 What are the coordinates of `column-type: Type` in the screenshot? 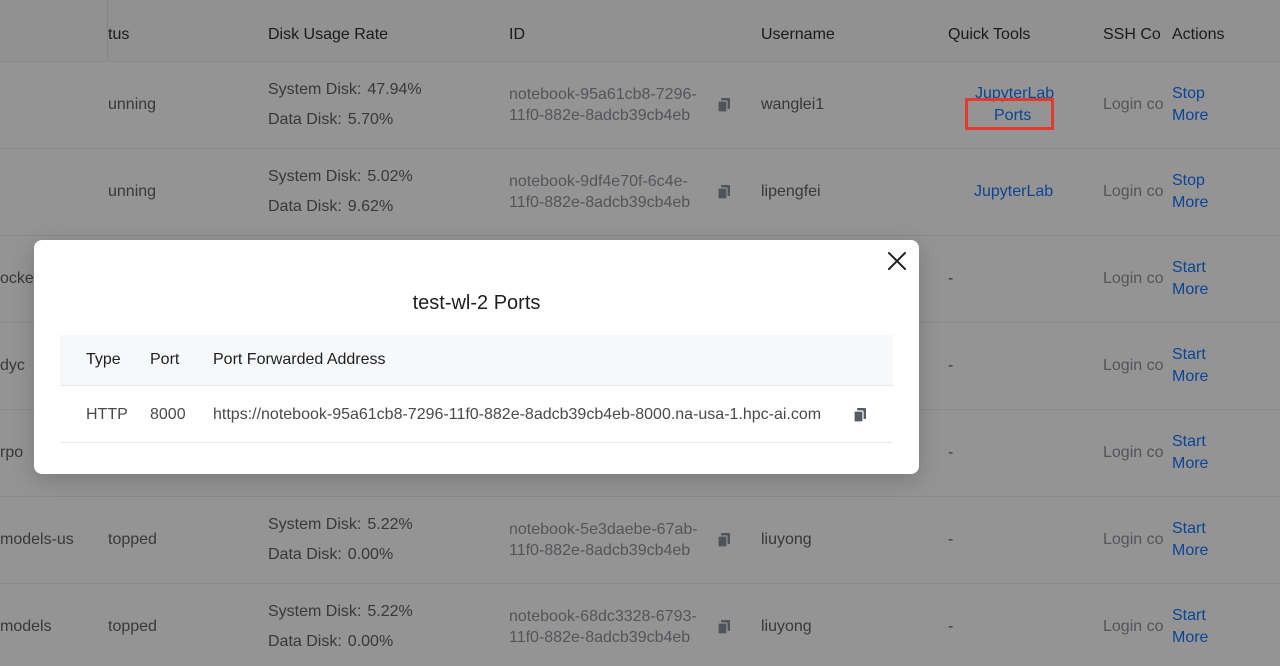 It's located at (103, 359).